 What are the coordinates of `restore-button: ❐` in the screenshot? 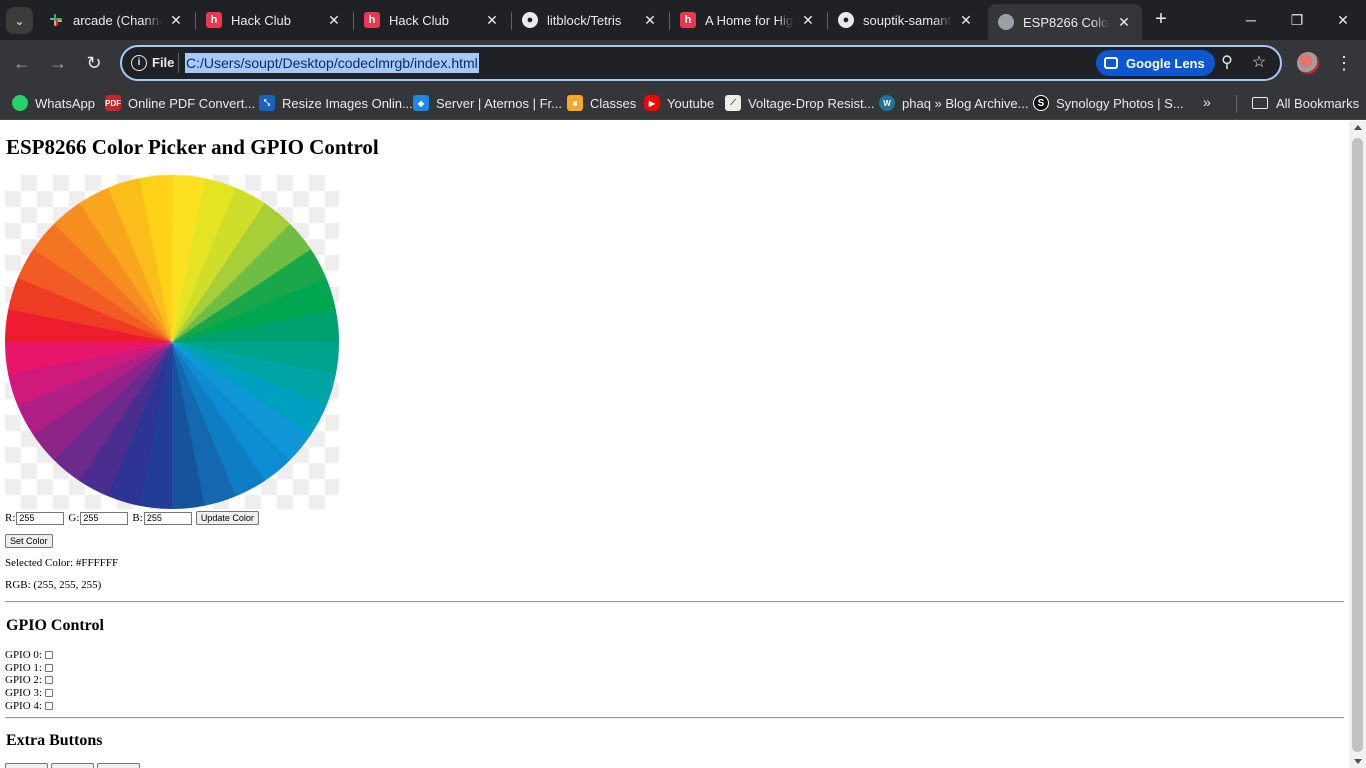 It's located at (1297, 20).